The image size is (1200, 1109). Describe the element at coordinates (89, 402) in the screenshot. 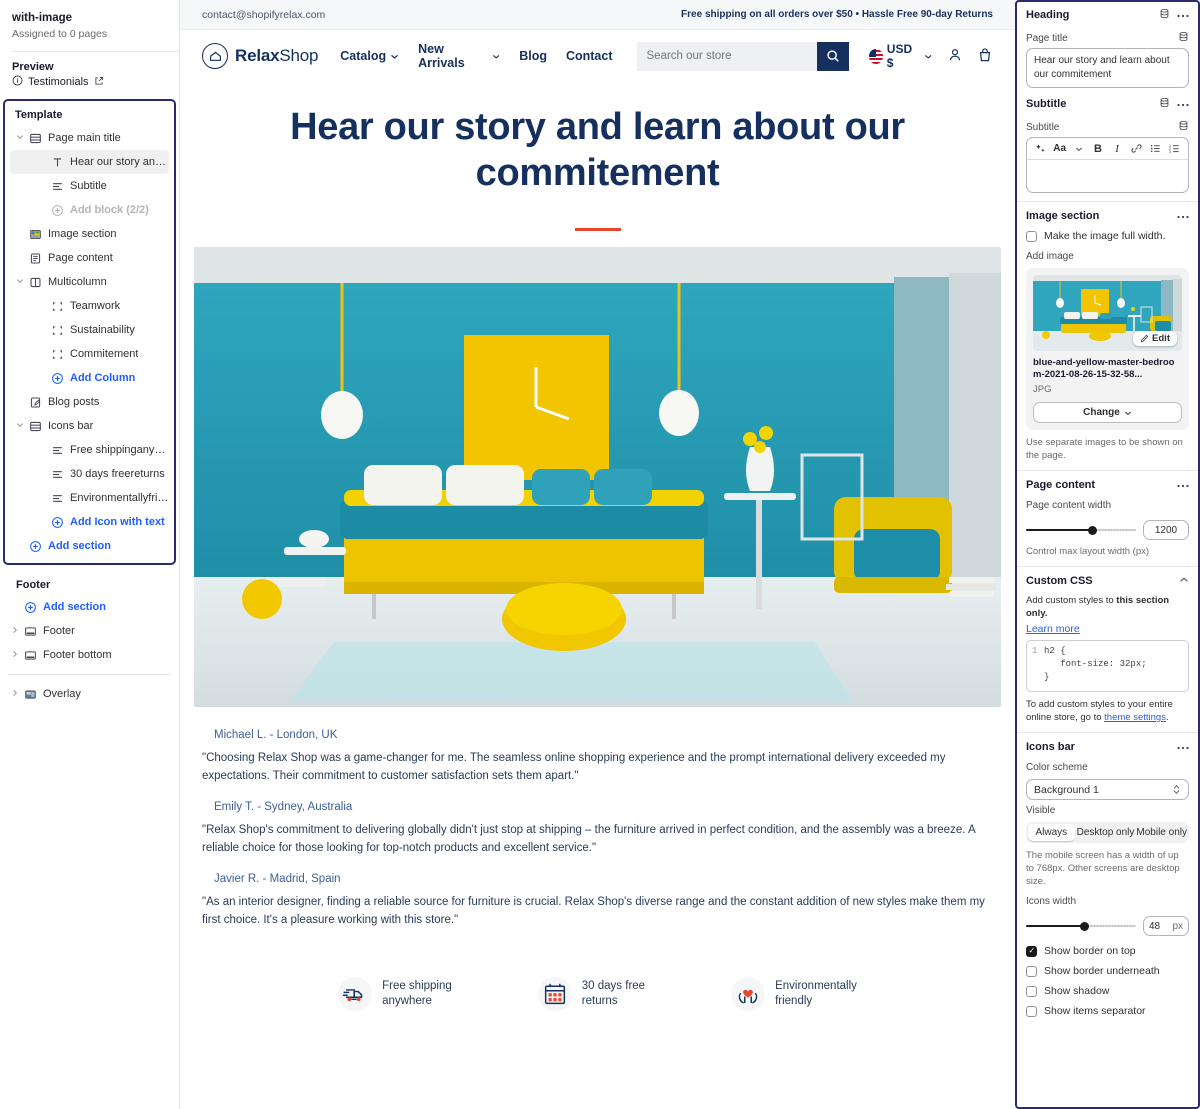

I see `sidebar-item-blog-posts: Blog posts` at that location.